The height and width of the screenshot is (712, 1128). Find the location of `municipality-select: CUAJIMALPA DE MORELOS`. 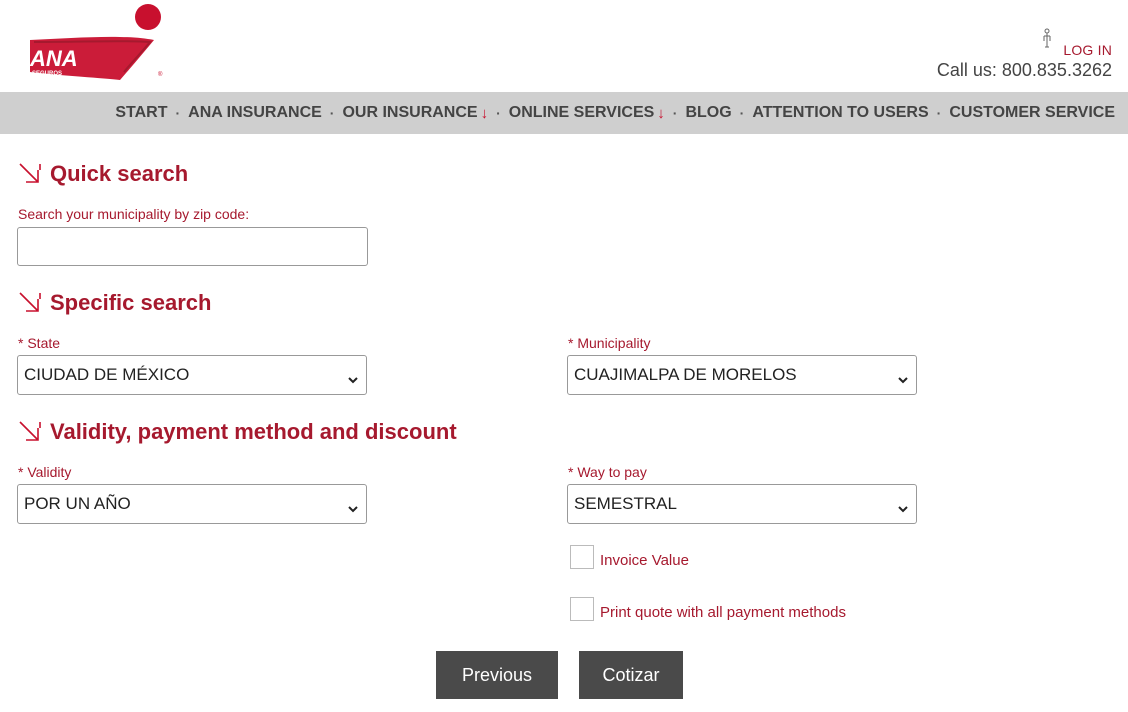

municipality-select: CUAJIMALPA DE MORELOS is located at coordinates (742, 375).